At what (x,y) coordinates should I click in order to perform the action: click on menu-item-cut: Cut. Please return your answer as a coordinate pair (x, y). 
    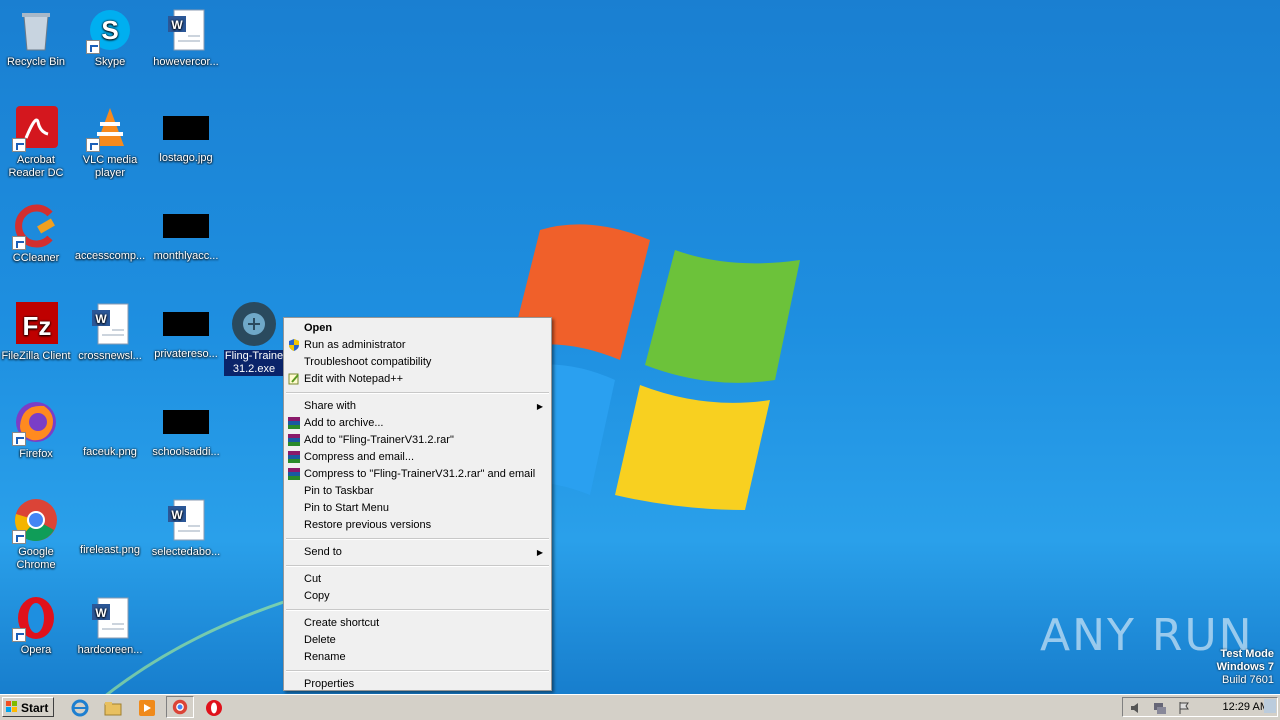
    Looking at the image, I should click on (417, 579).